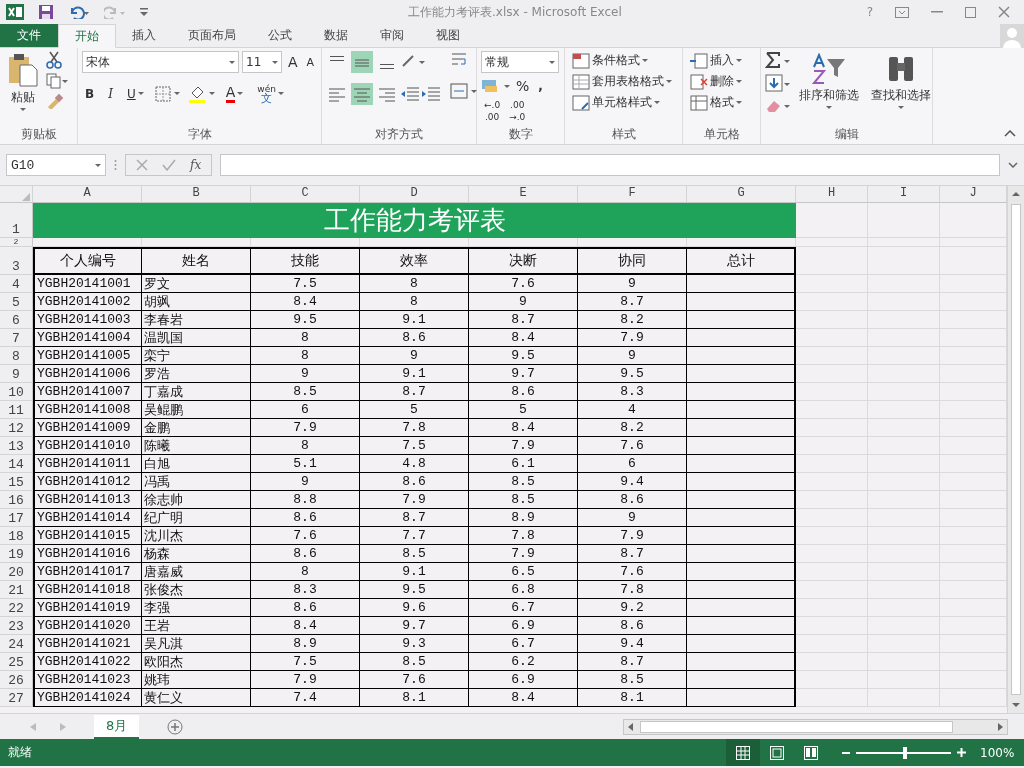  Describe the element at coordinates (16, 446) in the screenshot. I see `row-header: 13` at that location.